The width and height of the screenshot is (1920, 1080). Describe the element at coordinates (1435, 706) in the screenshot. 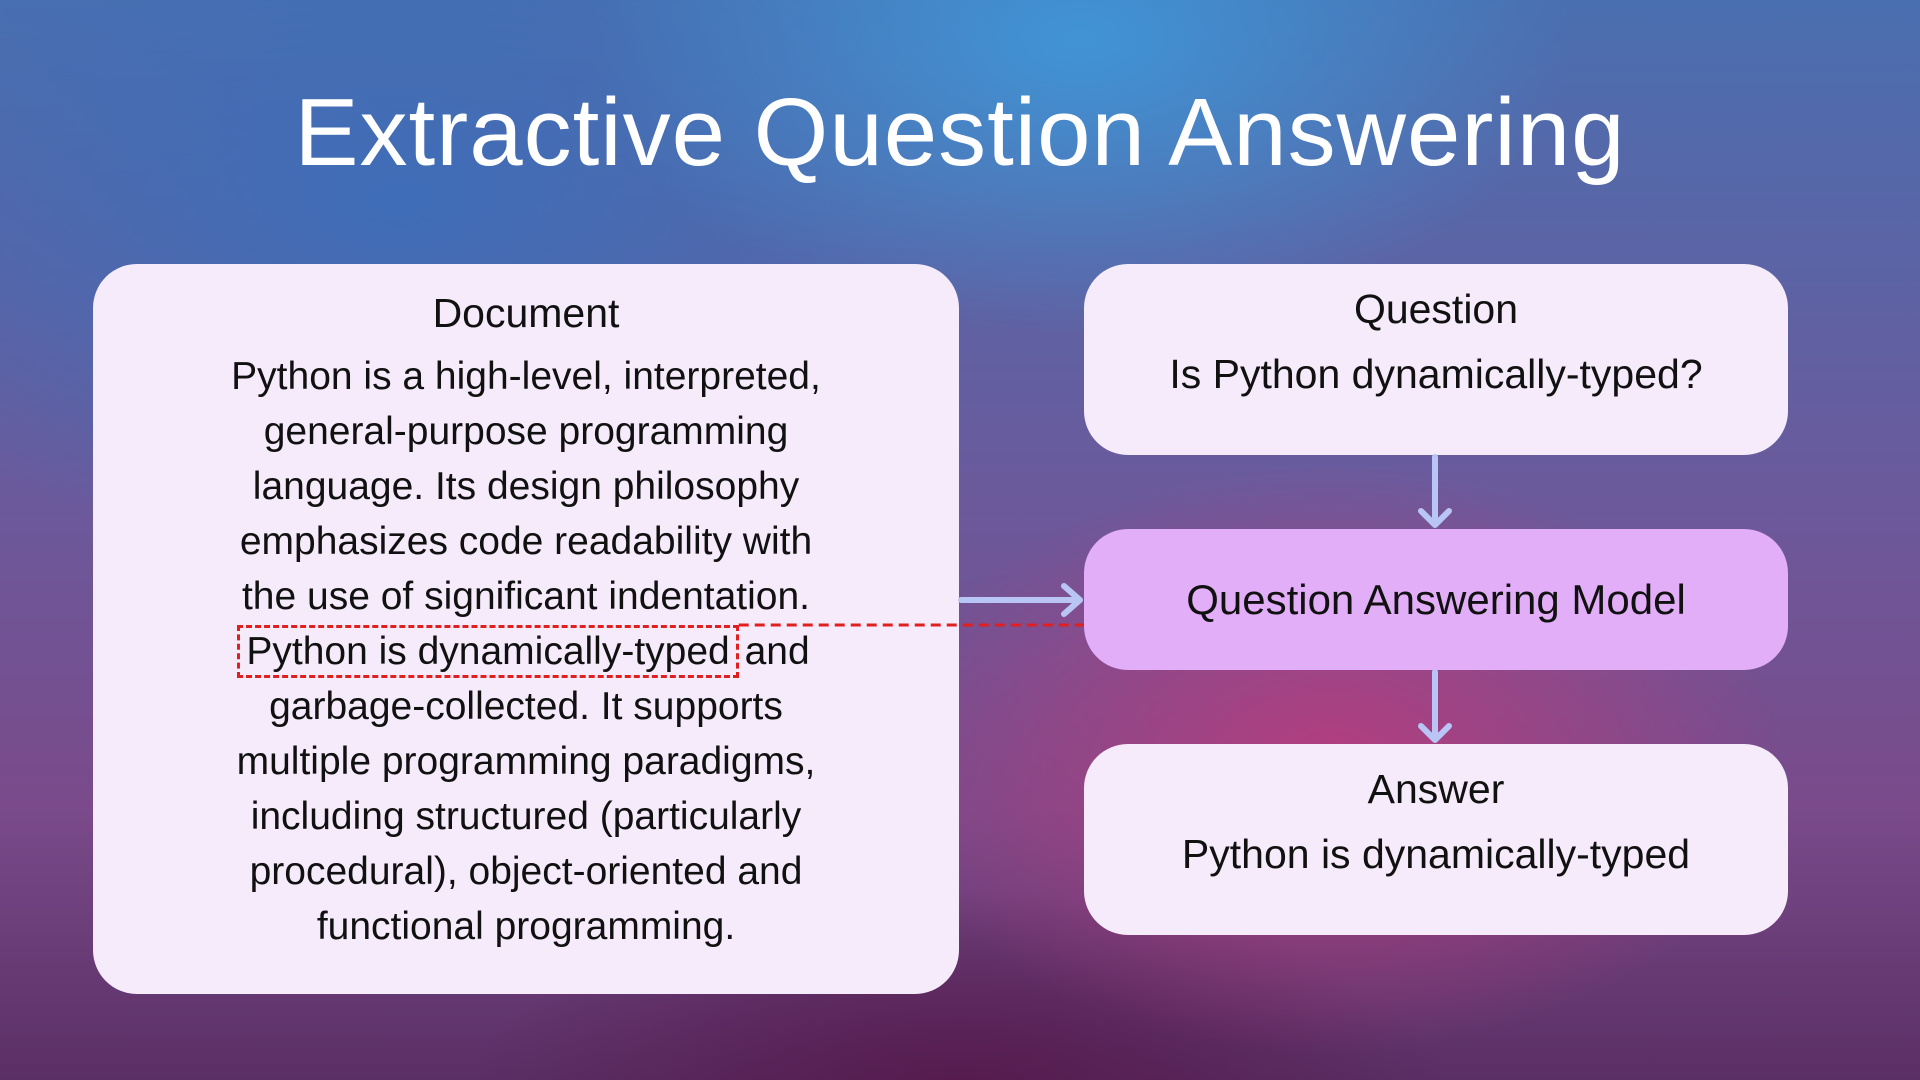

I see `arrow-model-to-answer` at that location.